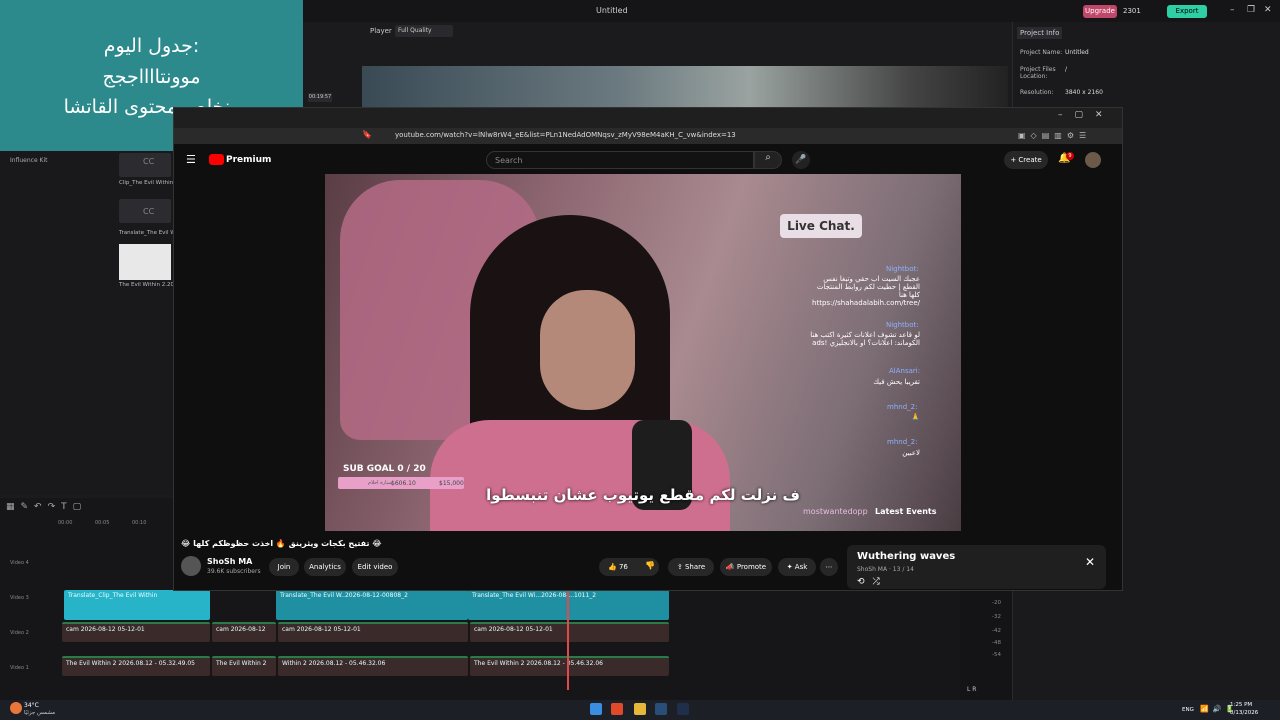 The height and width of the screenshot is (720, 1280). I want to click on thumbs-down-icon: 👎, so click(650, 565).